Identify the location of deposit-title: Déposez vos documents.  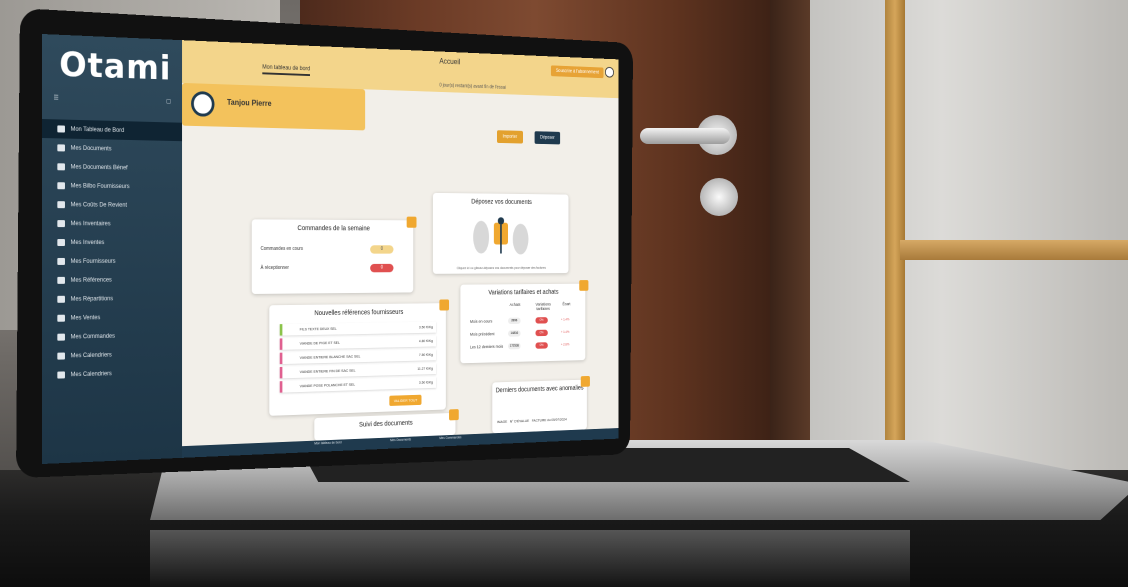
(501, 202).